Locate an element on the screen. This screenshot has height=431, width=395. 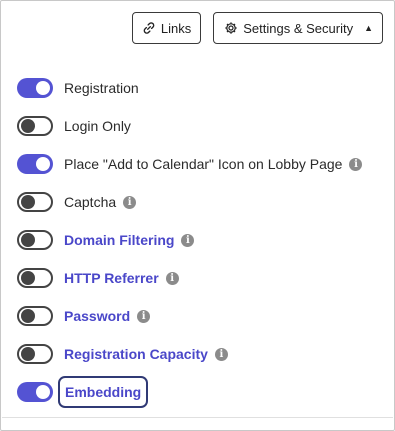
settings-button-label: Settings & Security is located at coordinates (298, 28).